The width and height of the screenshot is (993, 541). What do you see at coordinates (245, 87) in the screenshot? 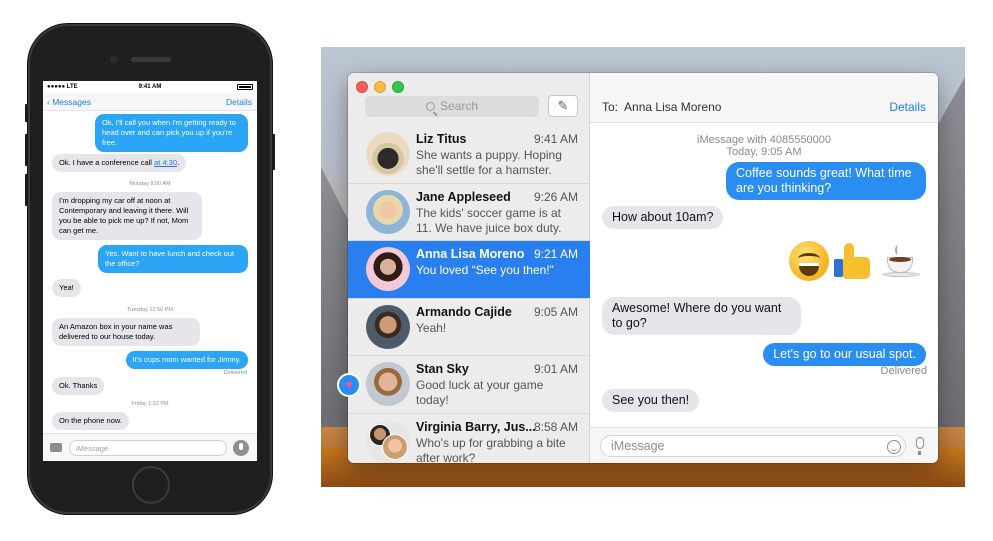
I see `battery-icon` at bounding box center [245, 87].